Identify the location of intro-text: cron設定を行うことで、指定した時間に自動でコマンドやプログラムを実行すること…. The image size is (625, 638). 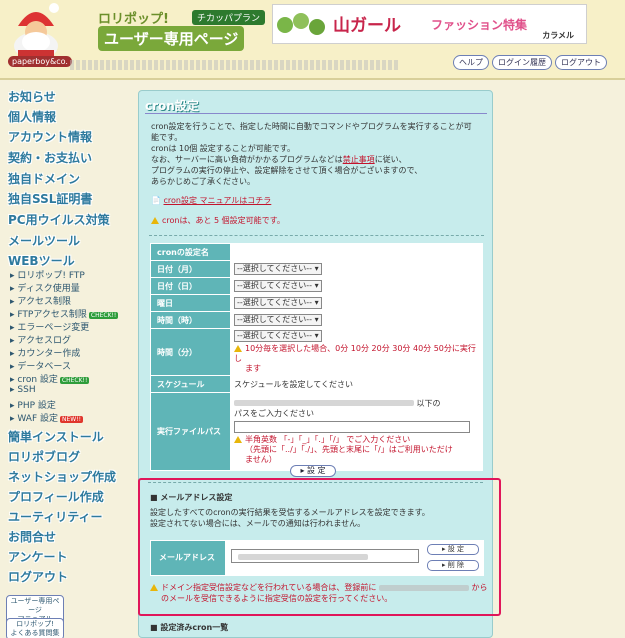
(311, 154).